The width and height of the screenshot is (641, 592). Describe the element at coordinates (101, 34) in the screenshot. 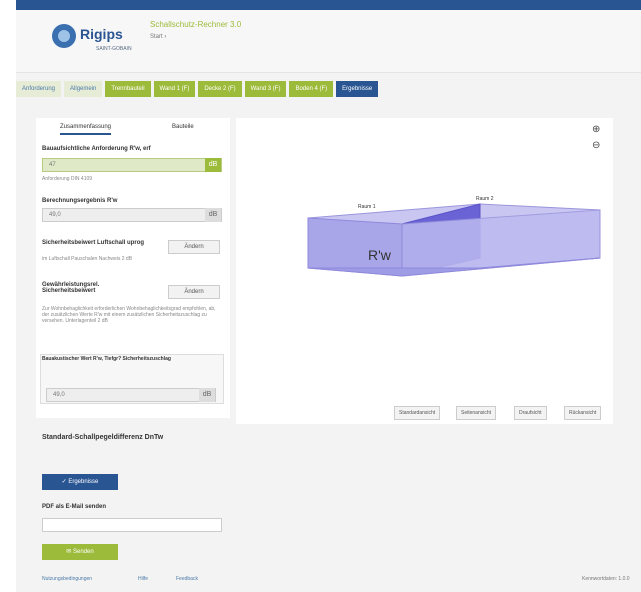

I see `logo-text: Rigips` at that location.